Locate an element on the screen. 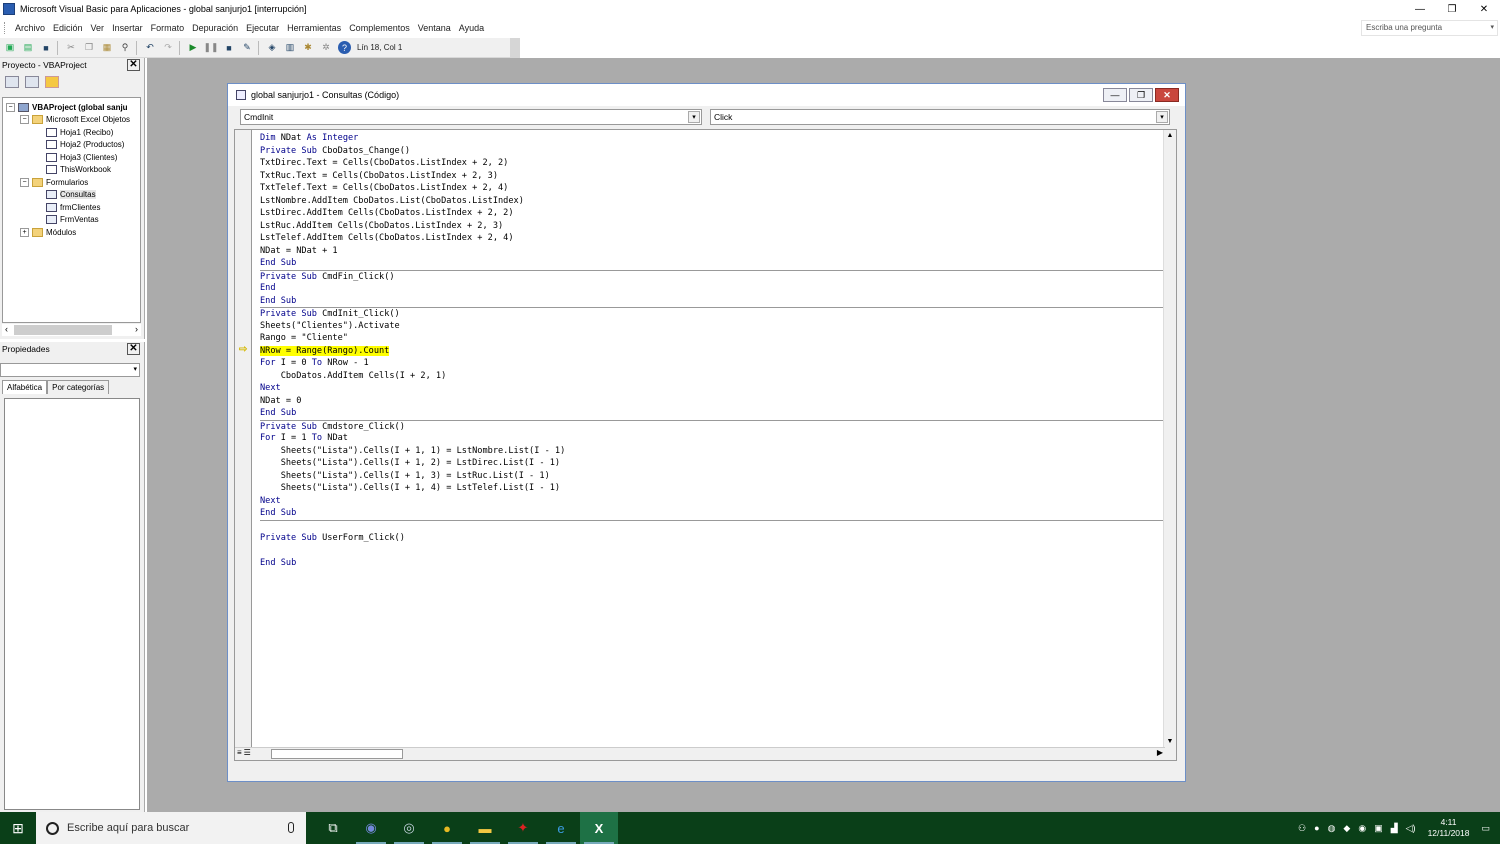  excel-icon: X is located at coordinates (599, 828).